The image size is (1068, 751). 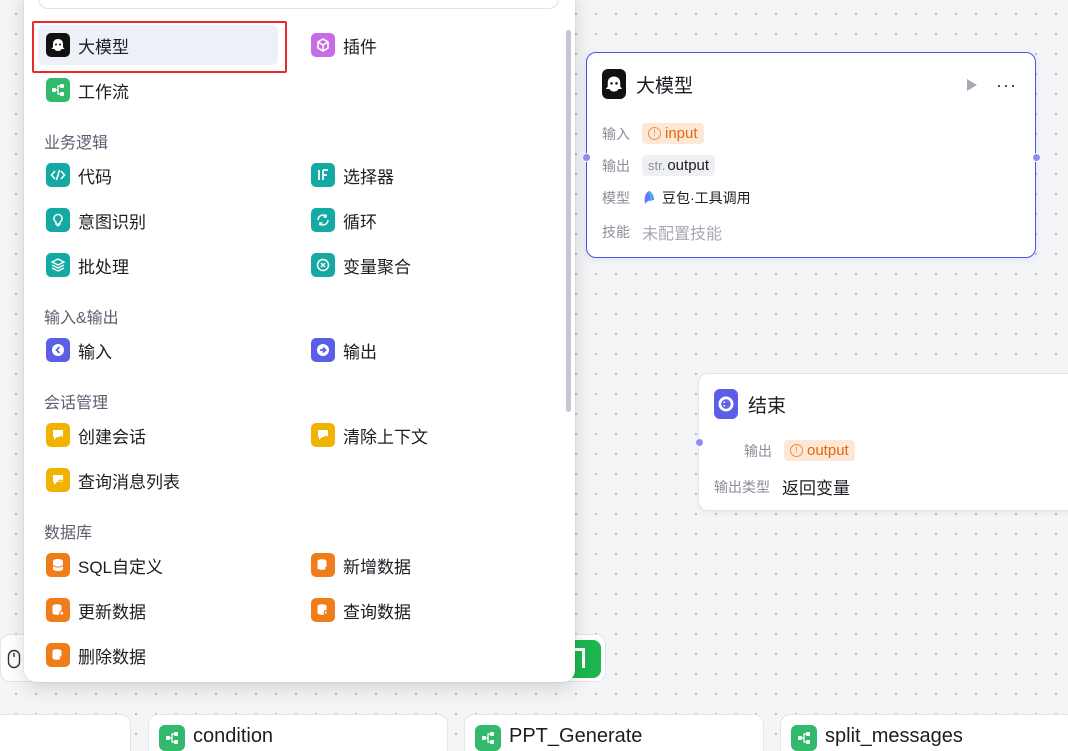 What do you see at coordinates (81, 318) in the screenshot?
I see `section-title-io: 输入&输出` at bounding box center [81, 318].